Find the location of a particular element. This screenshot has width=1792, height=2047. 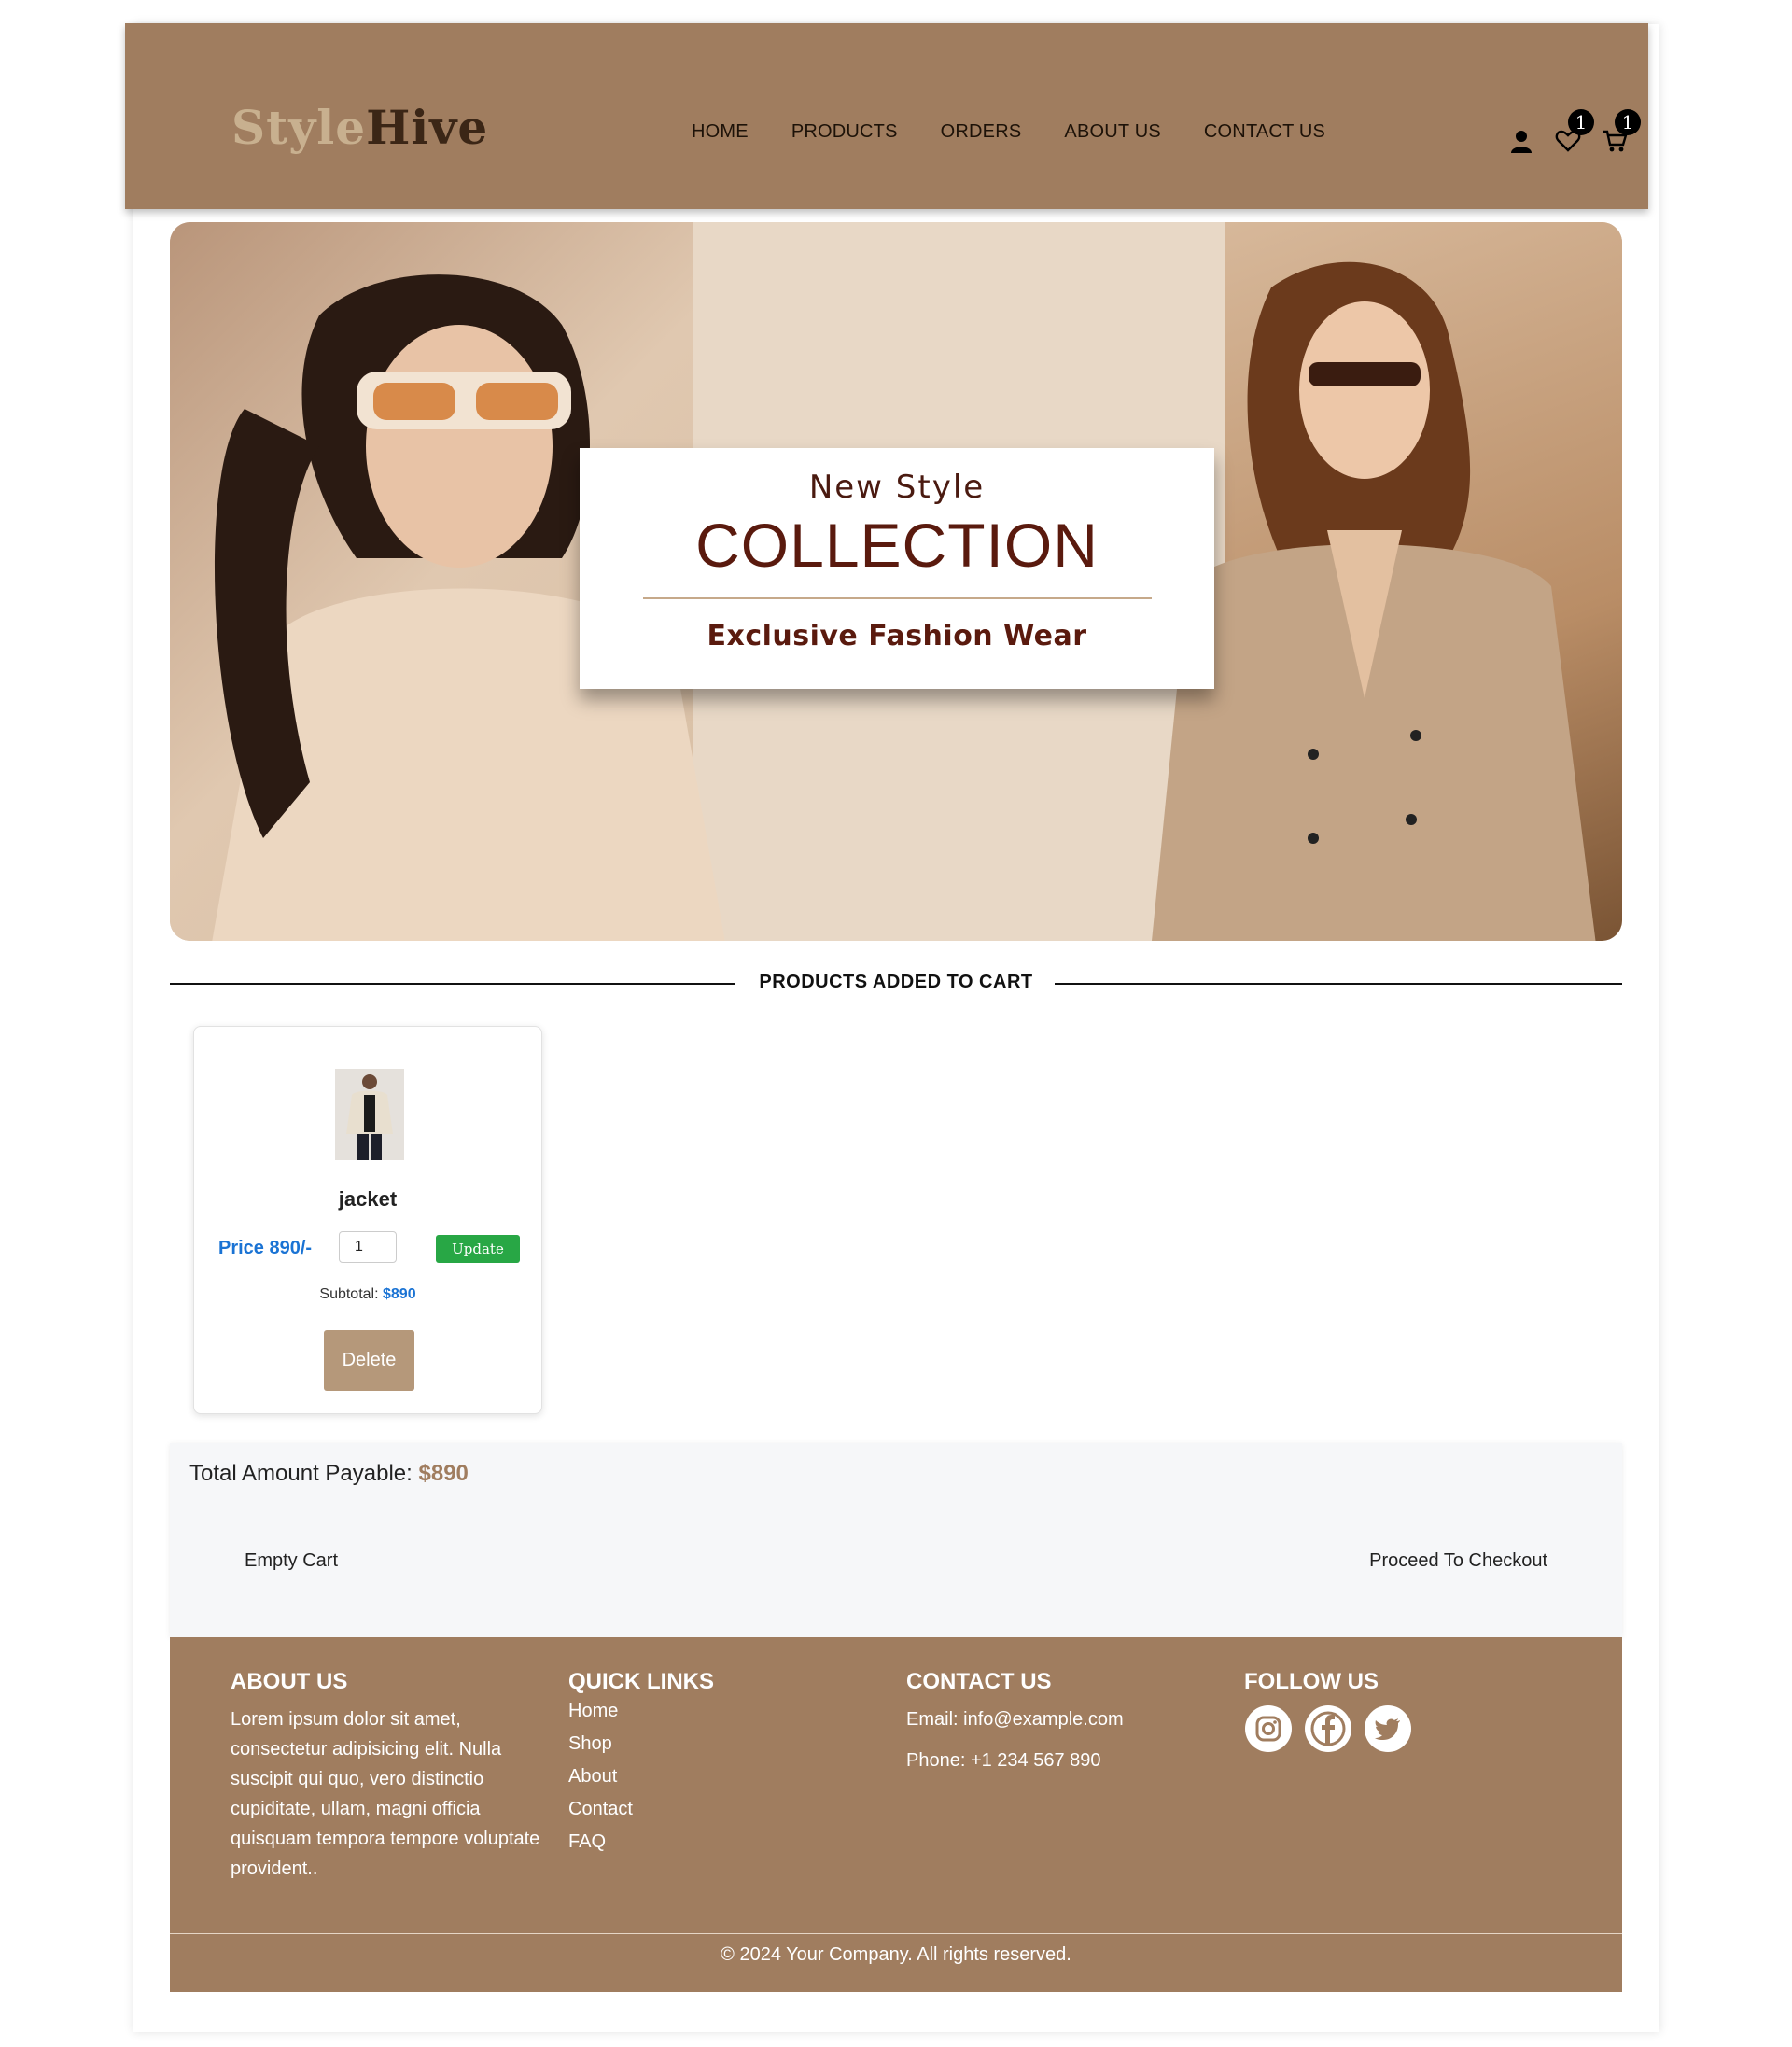

footer-link-contact: Contact is located at coordinates (708, 1809).